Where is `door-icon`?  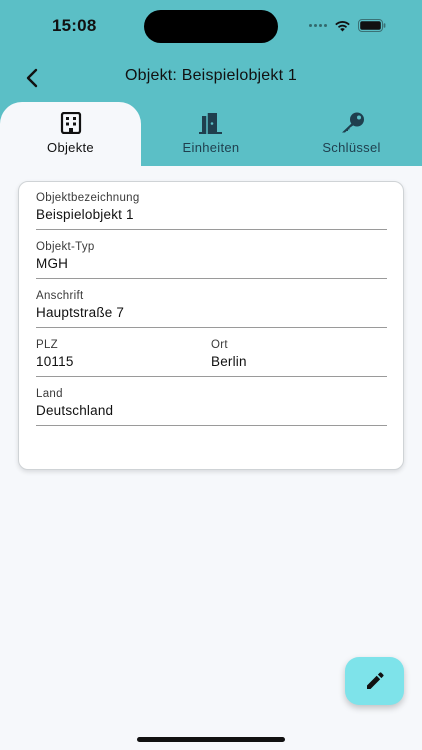
door-icon is located at coordinates (210, 123).